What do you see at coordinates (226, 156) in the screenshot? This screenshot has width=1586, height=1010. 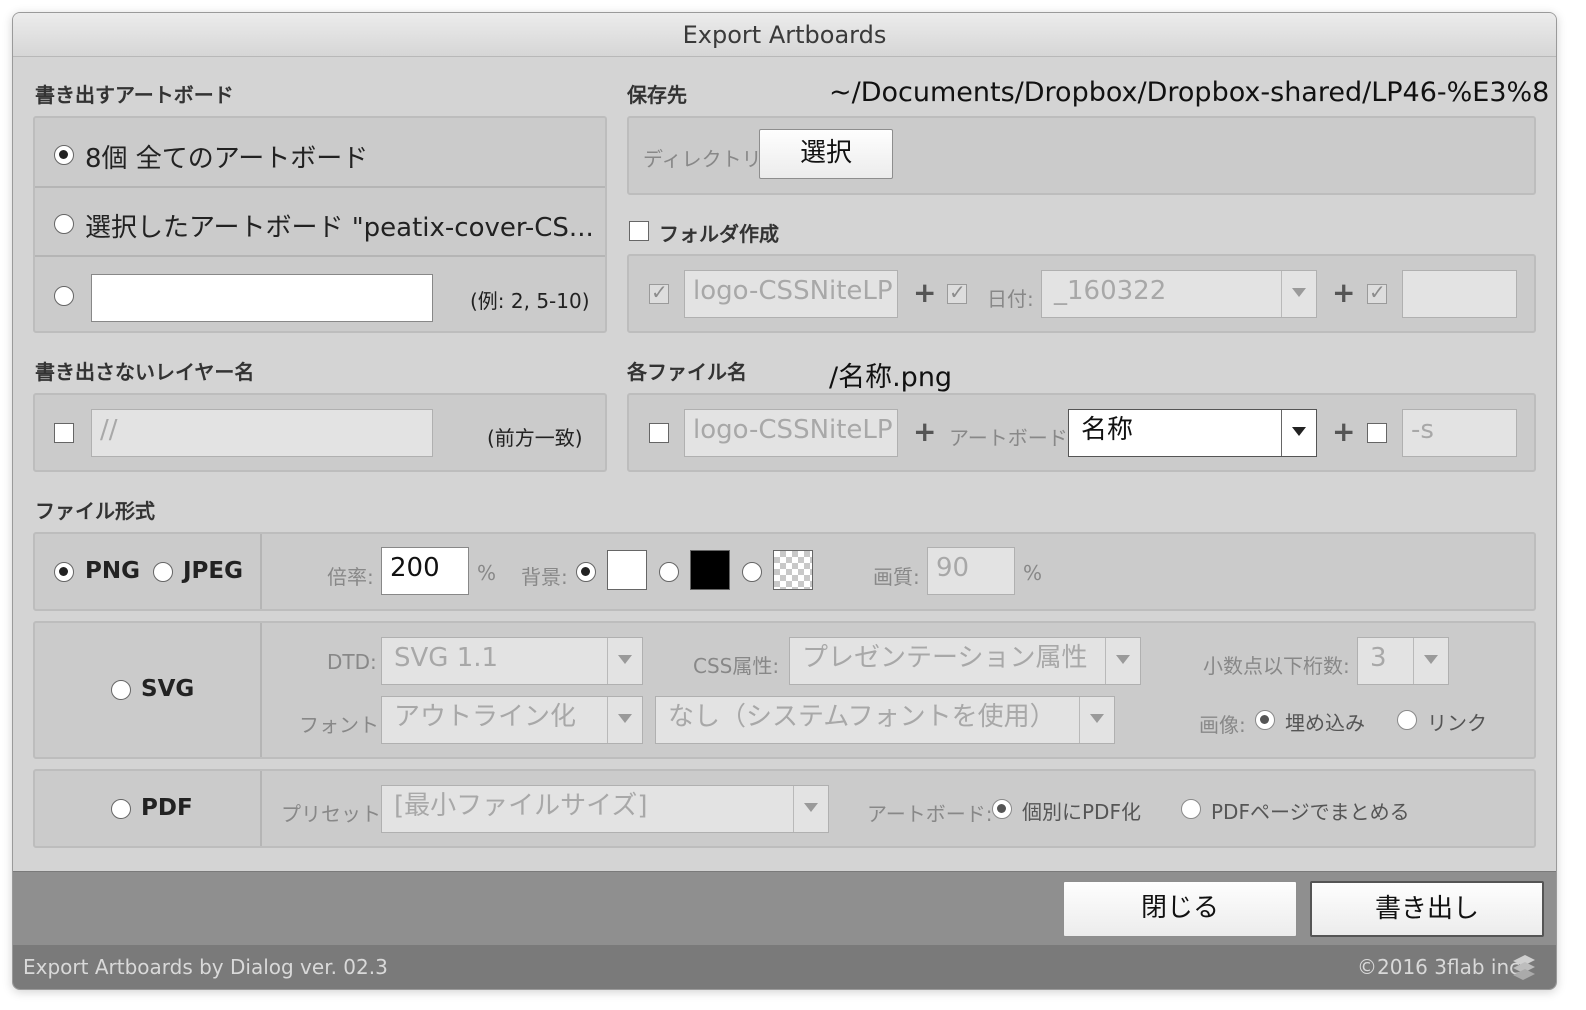 I see `all-artboards-label: 8個 全てのアートボード` at bounding box center [226, 156].